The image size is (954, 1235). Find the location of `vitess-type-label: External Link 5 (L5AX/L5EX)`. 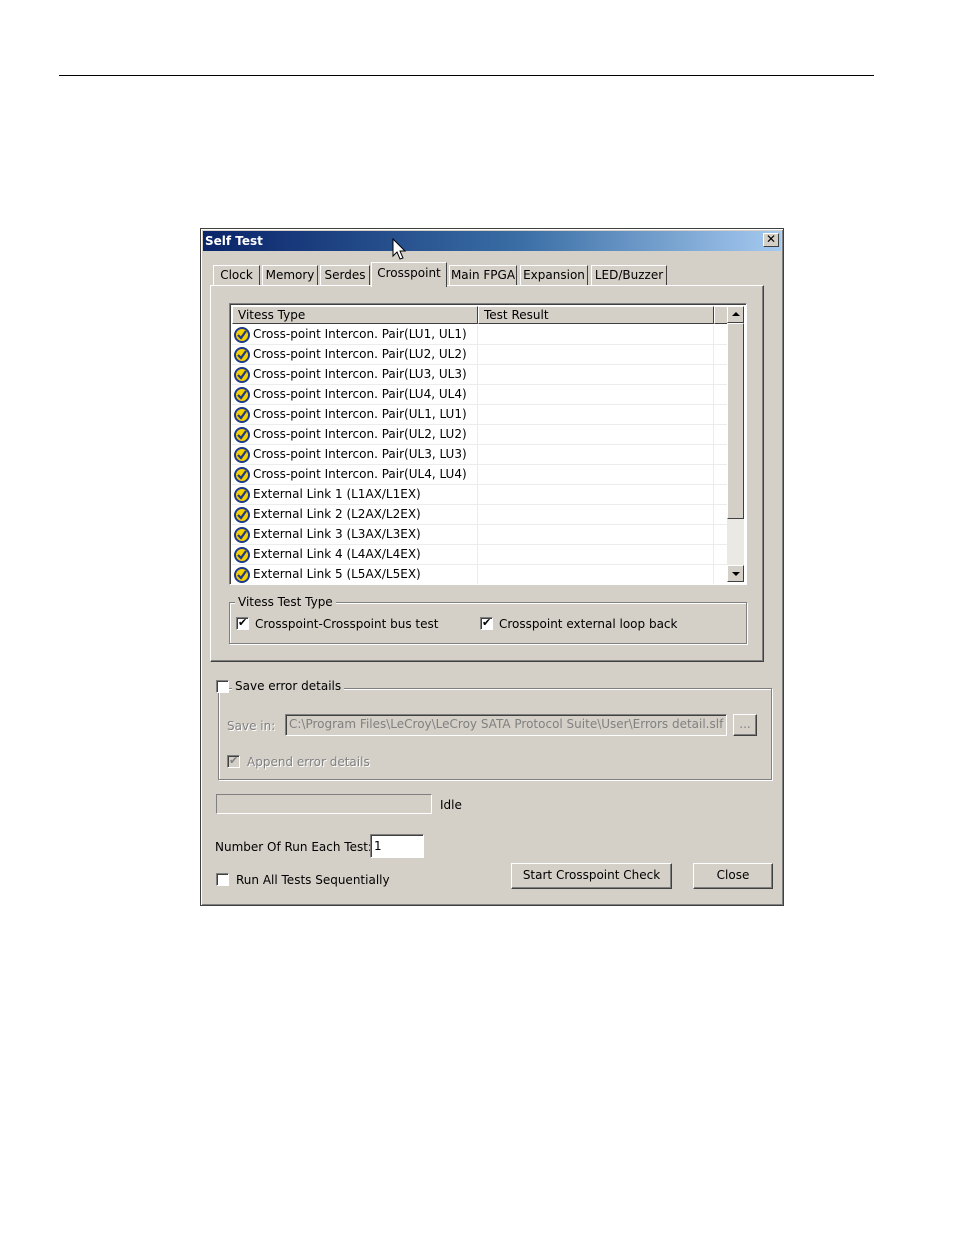

vitess-type-label: External Link 5 (L5AX/L5EX) is located at coordinates (337, 574).